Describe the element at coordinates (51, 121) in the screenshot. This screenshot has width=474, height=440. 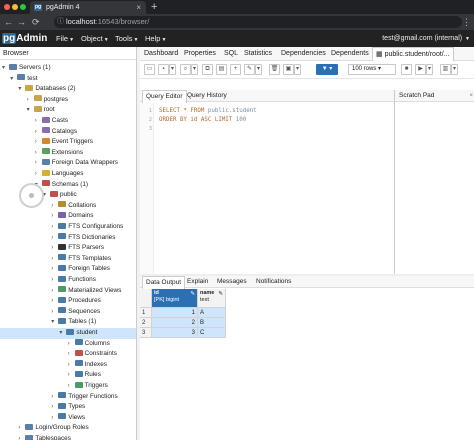
I see `tree-node: › Casts` at that location.